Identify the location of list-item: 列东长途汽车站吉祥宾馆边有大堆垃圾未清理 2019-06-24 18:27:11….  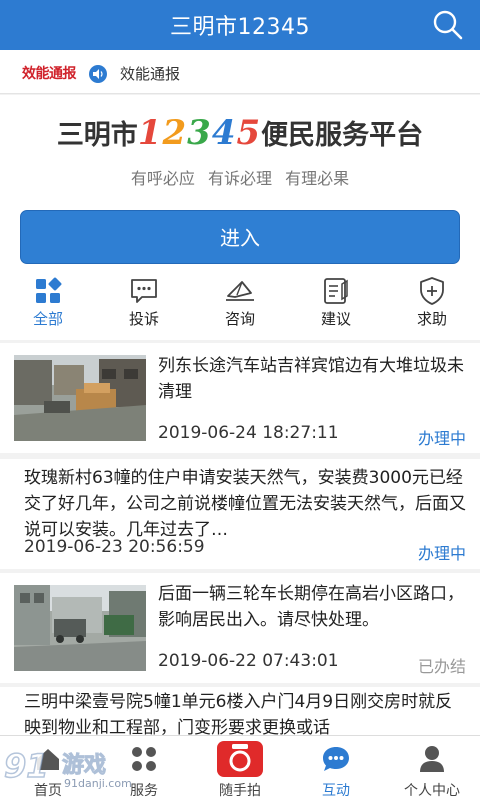
(240, 398).